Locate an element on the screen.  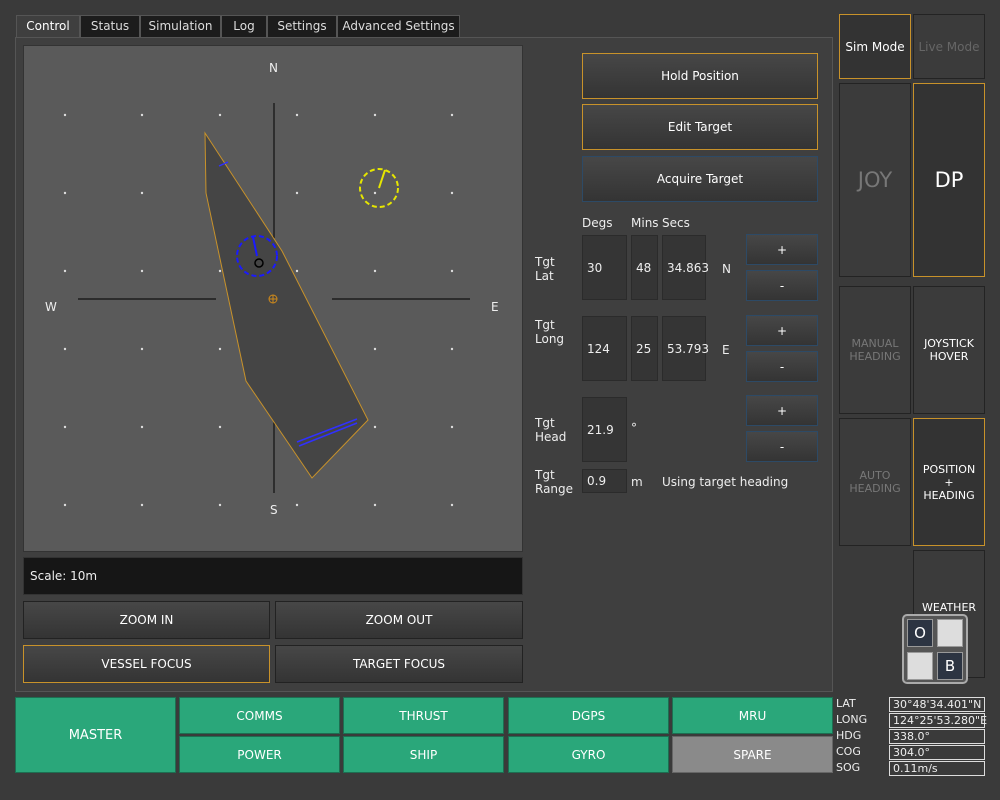
compass-west-label: W is located at coordinates (51, 307).